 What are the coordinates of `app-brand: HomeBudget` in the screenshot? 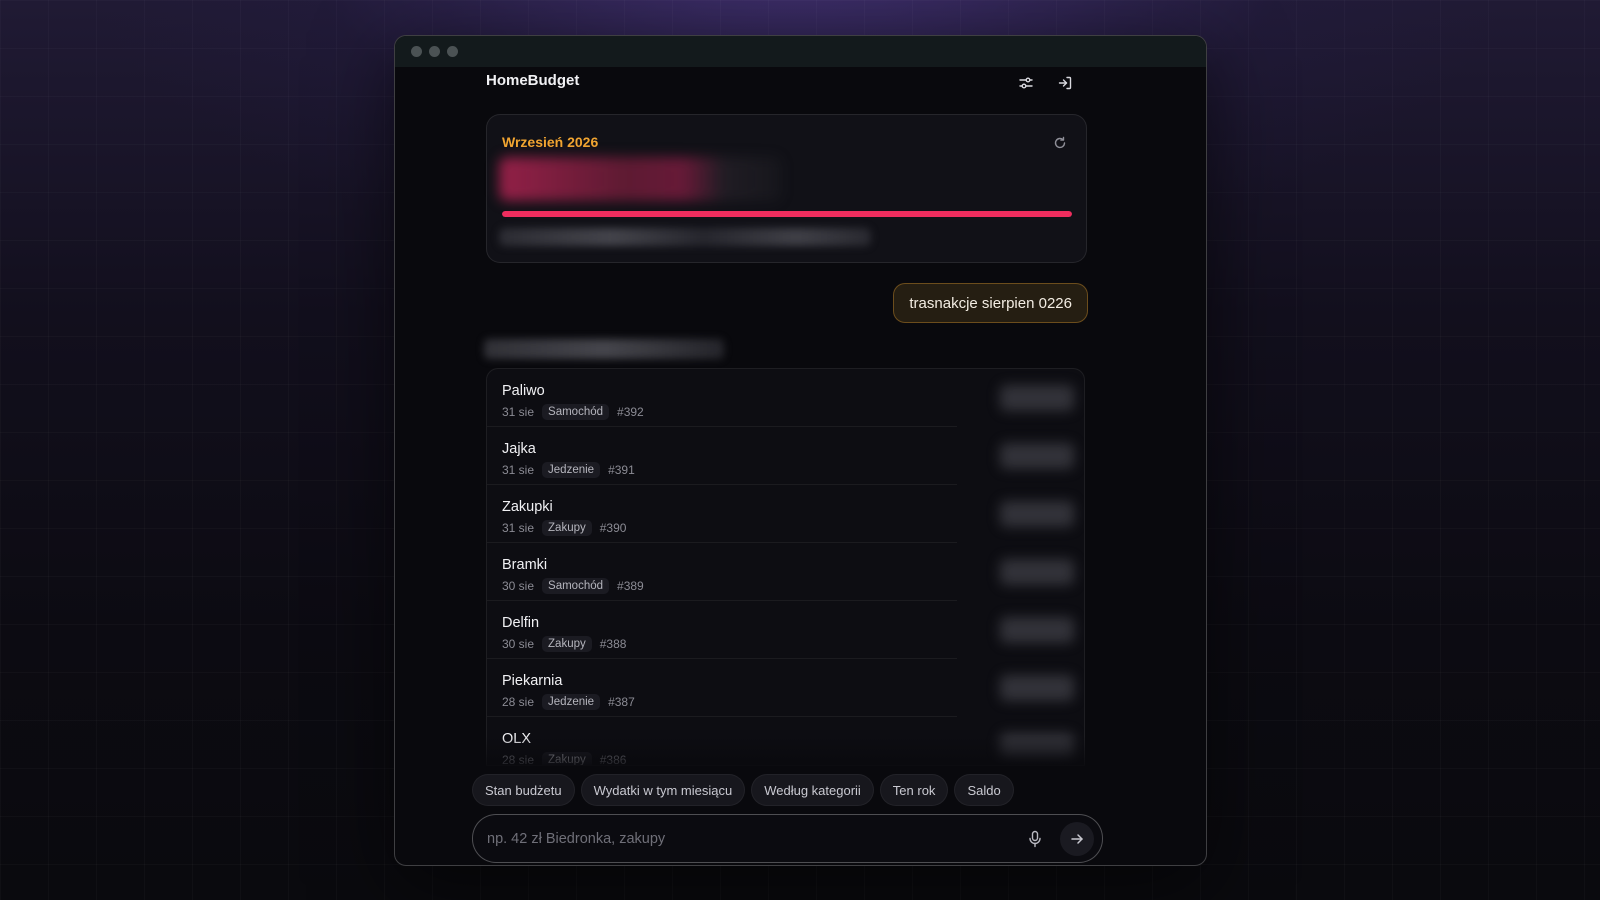 It's located at (533, 80).